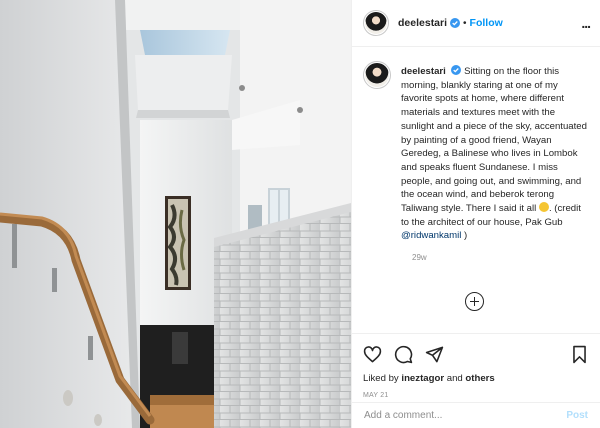  Describe the element at coordinates (403, 354) in the screenshot. I see `comment-icon` at that location.